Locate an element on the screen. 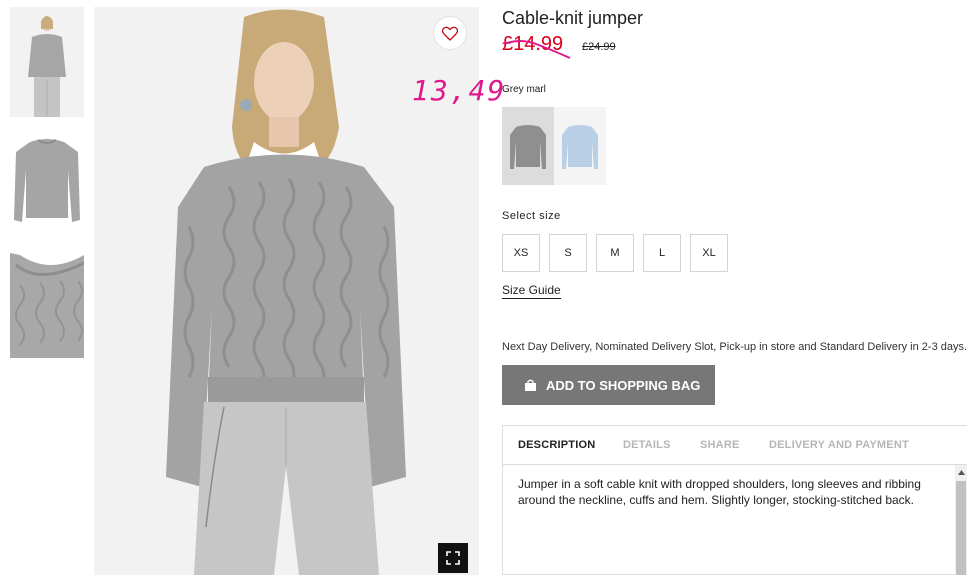  handwritten-price-note: 13,49 is located at coordinates (459, 90).